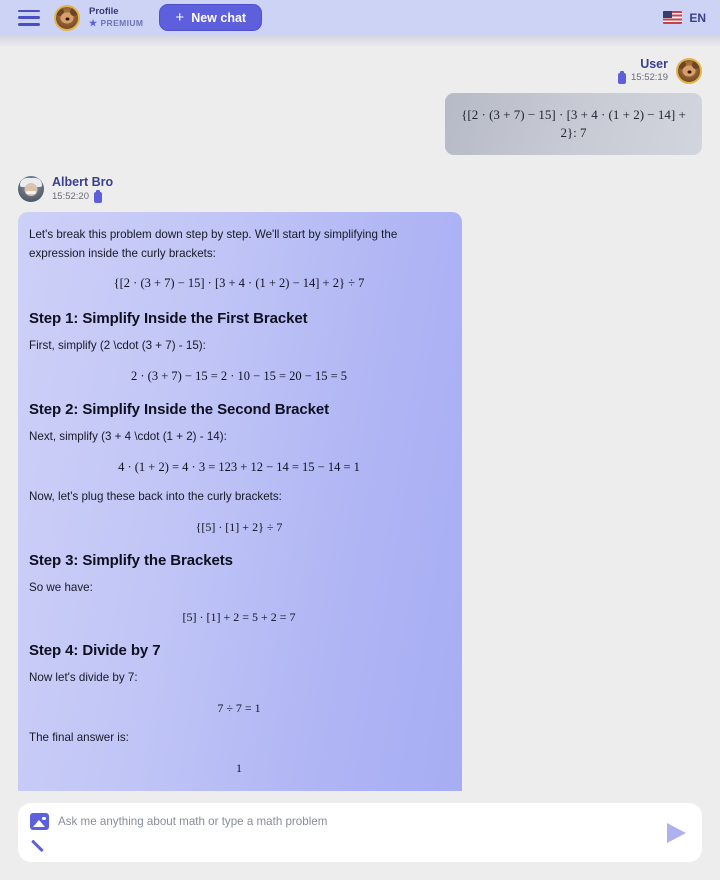 The image size is (720, 880). What do you see at coordinates (239, 708) in the screenshot?
I see `step-4-equation: 7 ÷ 7 = 1` at bounding box center [239, 708].